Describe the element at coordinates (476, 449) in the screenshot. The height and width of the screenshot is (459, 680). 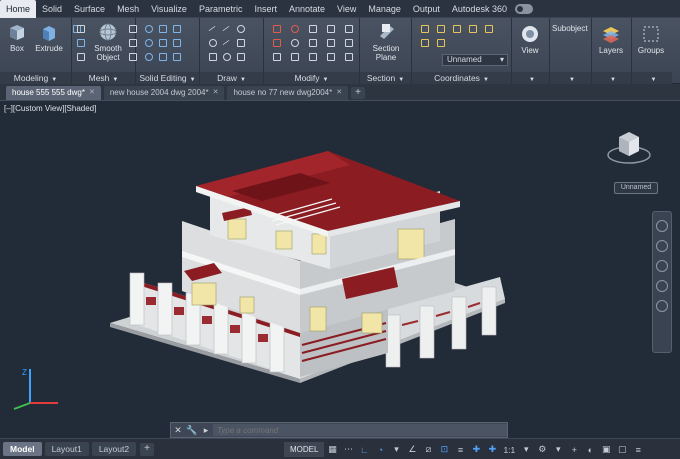
I see `annotation-visibility-icon: ✚` at that location.